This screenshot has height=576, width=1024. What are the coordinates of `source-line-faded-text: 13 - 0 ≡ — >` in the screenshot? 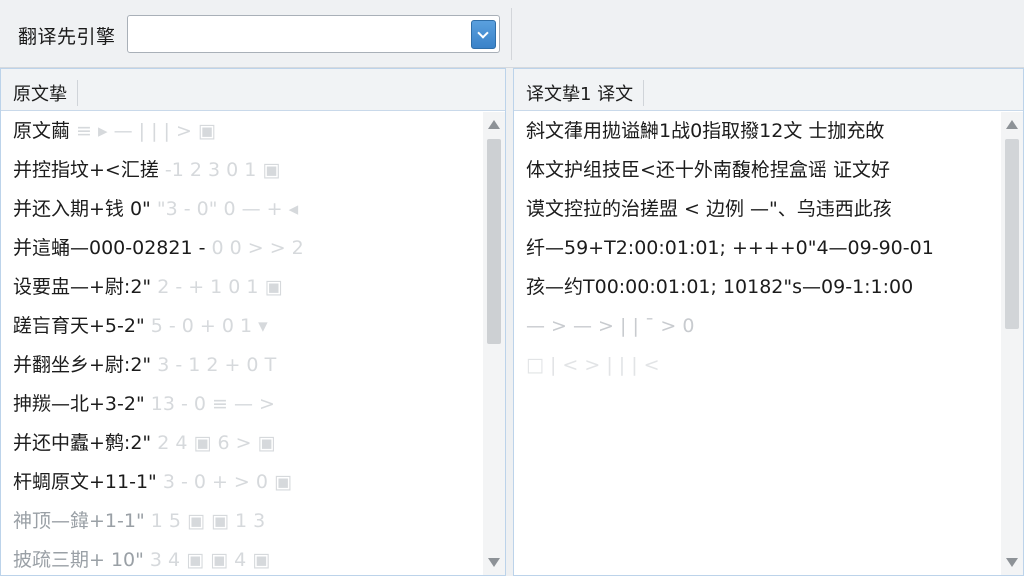 It's located at (209, 404).